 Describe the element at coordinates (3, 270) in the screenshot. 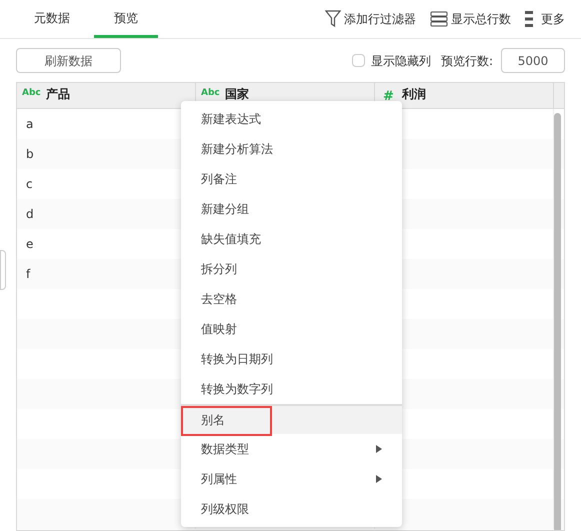

I see `side-handle` at that location.